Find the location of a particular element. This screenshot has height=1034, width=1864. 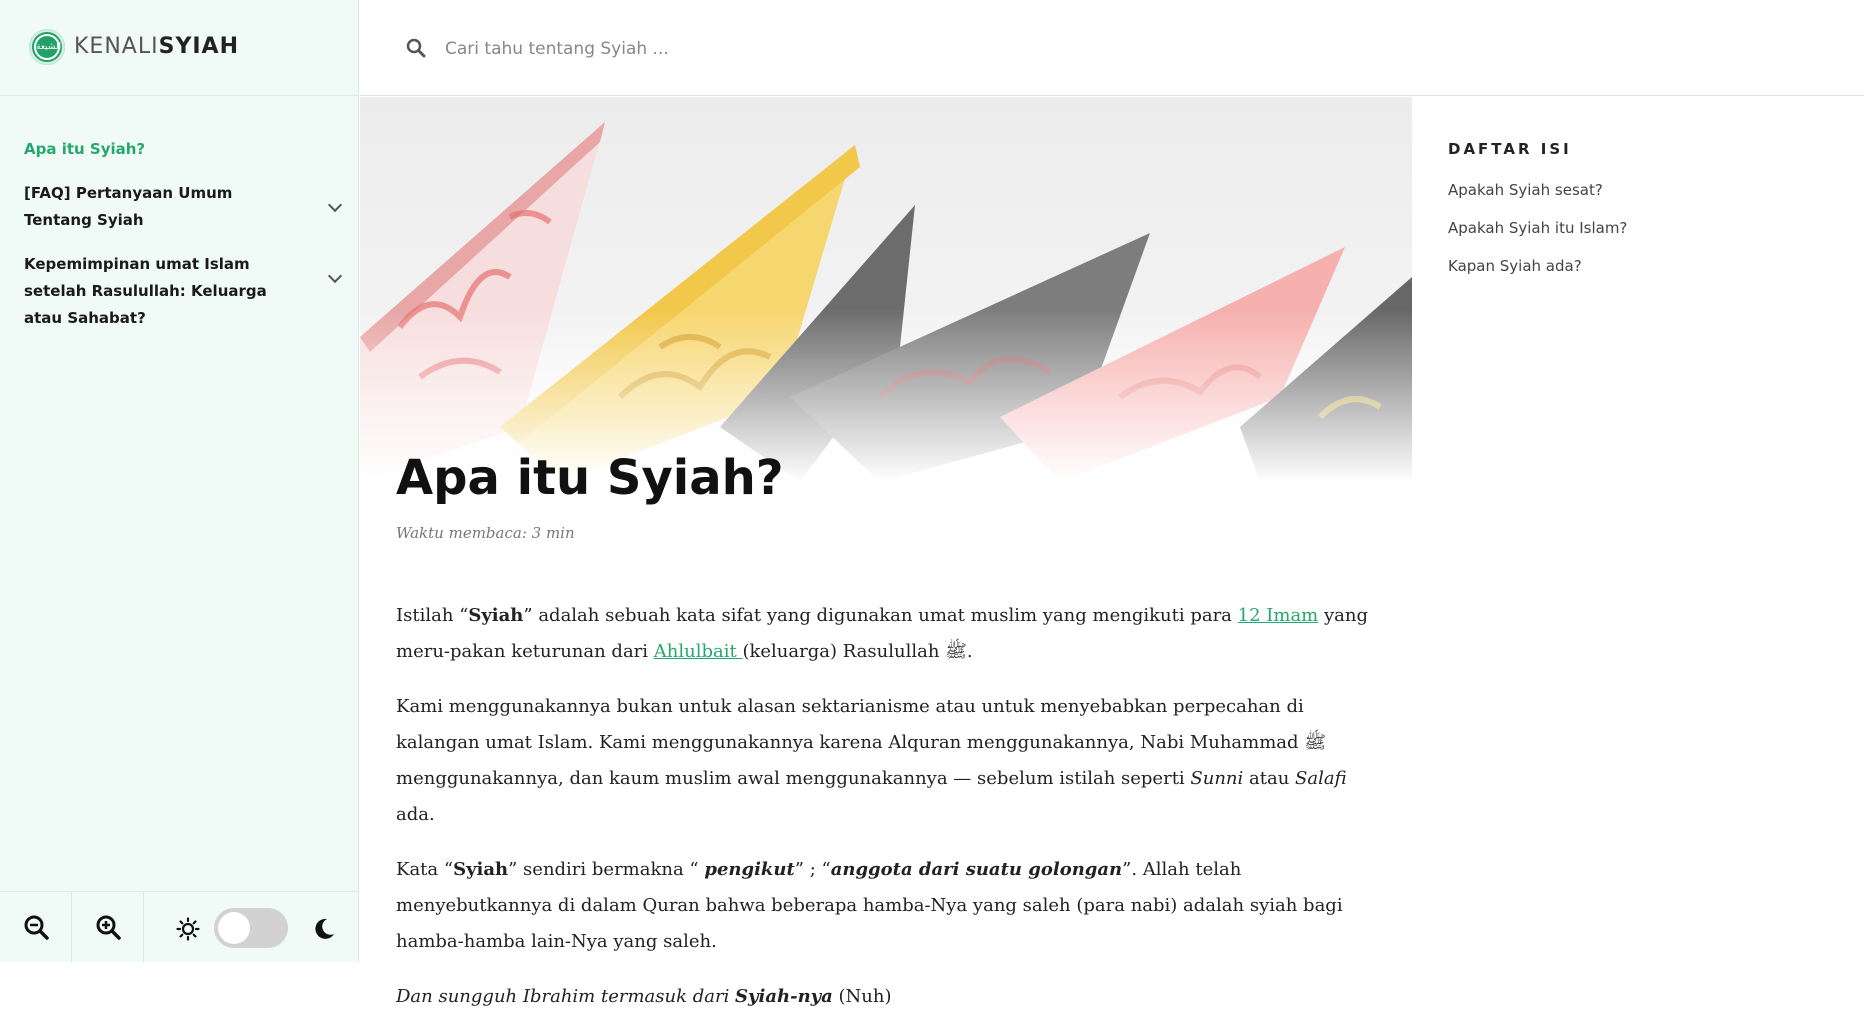

bold-italic-text: pengikut is located at coordinates (749, 869).